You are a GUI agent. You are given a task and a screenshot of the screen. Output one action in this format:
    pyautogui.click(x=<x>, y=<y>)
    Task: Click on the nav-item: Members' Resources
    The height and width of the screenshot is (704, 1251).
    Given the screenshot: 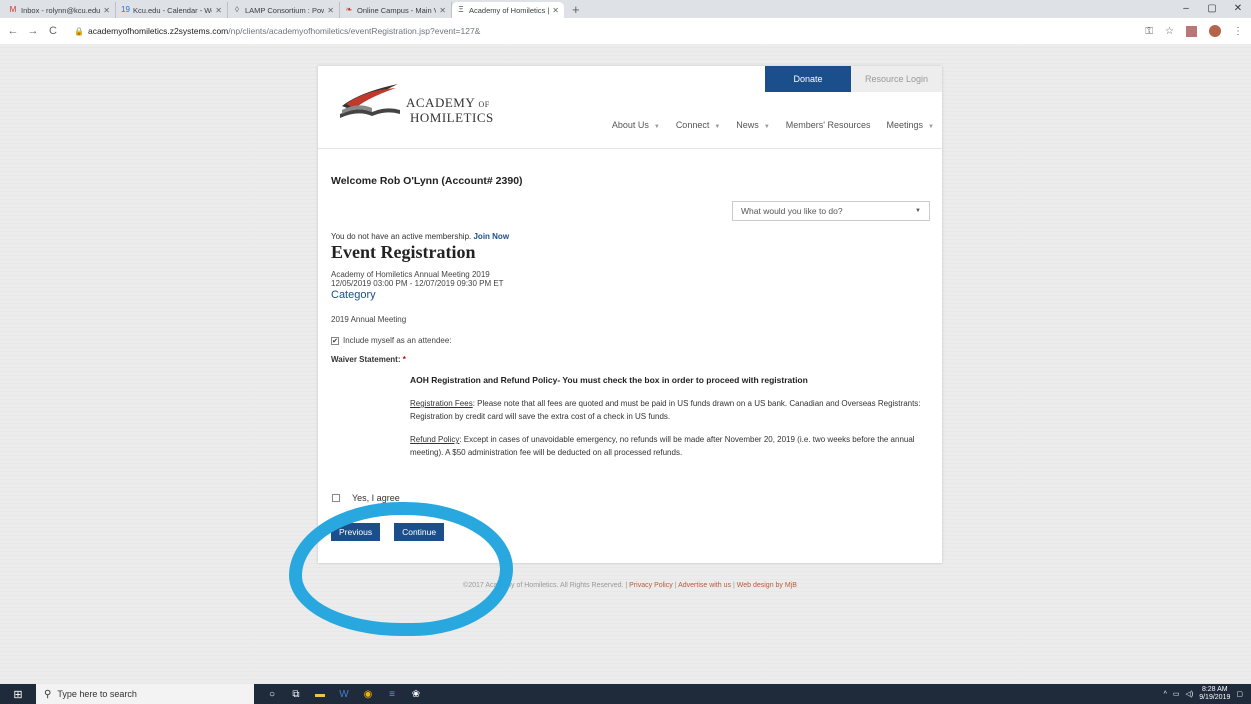 What is the action you would take?
    pyautogui.click(x=828, y=125)
    